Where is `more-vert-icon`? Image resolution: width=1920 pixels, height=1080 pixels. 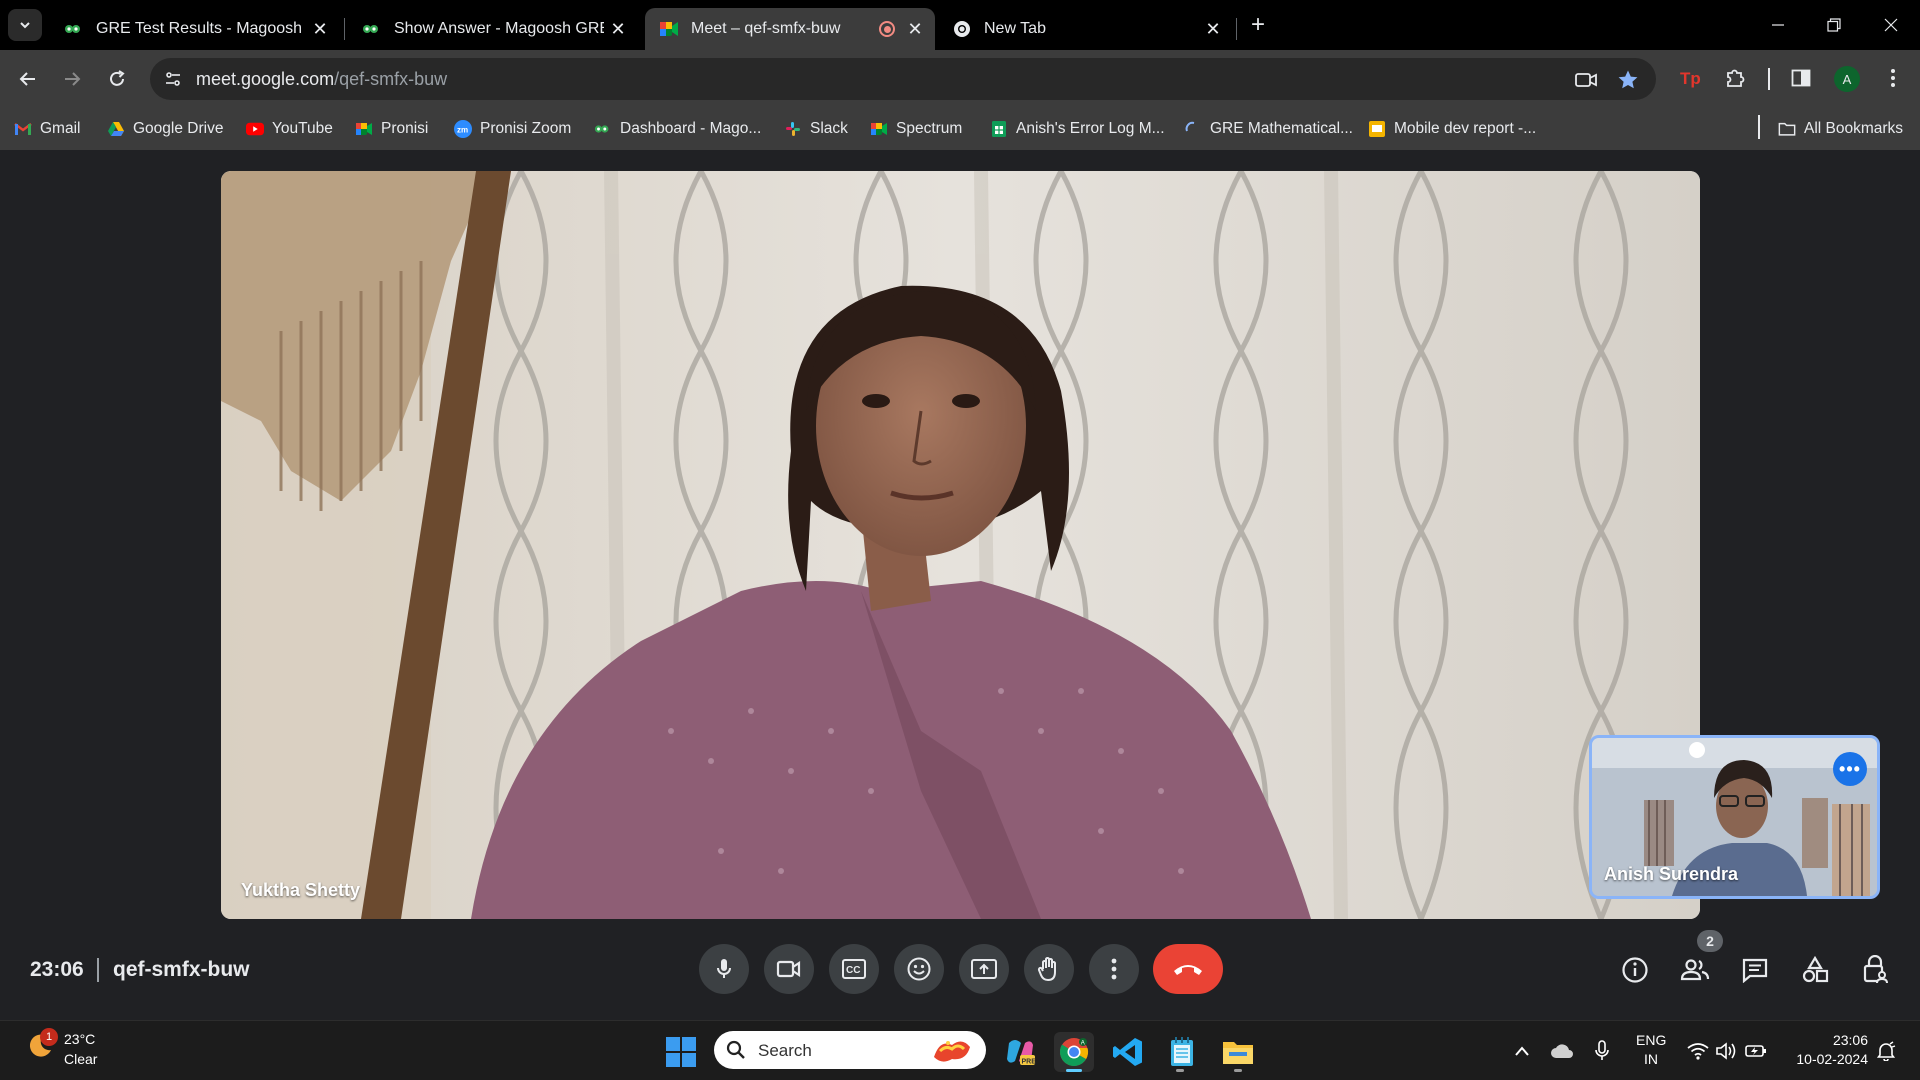
more-vert-icon is located at coordinates (1893, 78).